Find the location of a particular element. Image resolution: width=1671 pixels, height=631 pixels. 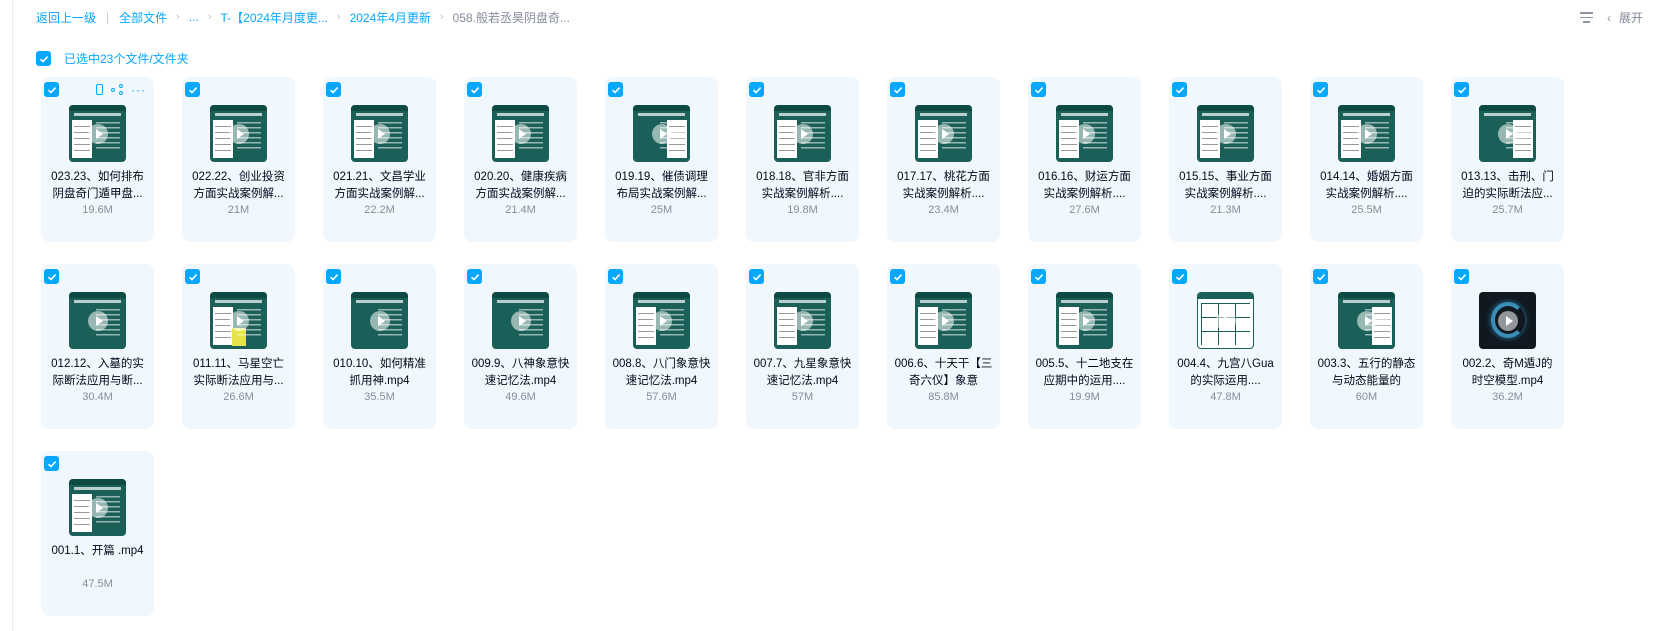

breadcrumb-root: 全部文件 is located at coordinates (143, 17).